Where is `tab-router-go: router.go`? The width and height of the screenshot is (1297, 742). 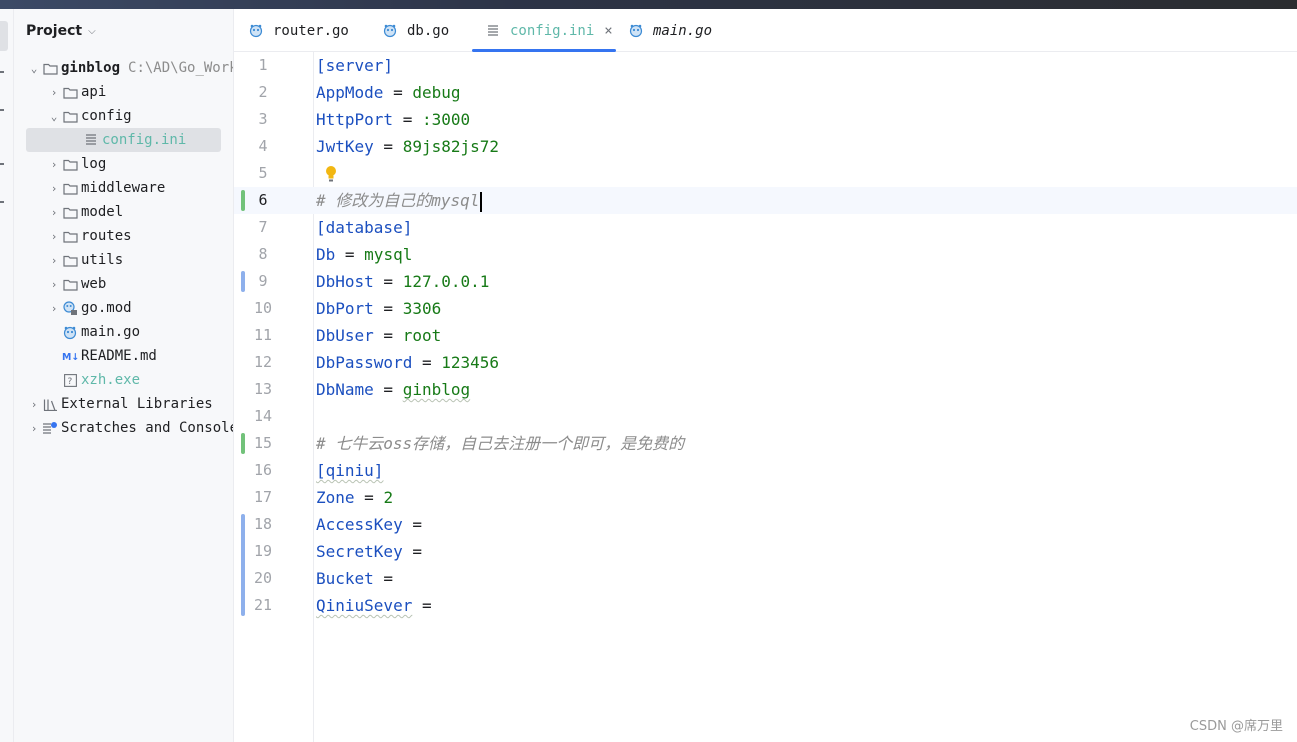 tab-router-go: router.go is located at coordinates (298, 30).